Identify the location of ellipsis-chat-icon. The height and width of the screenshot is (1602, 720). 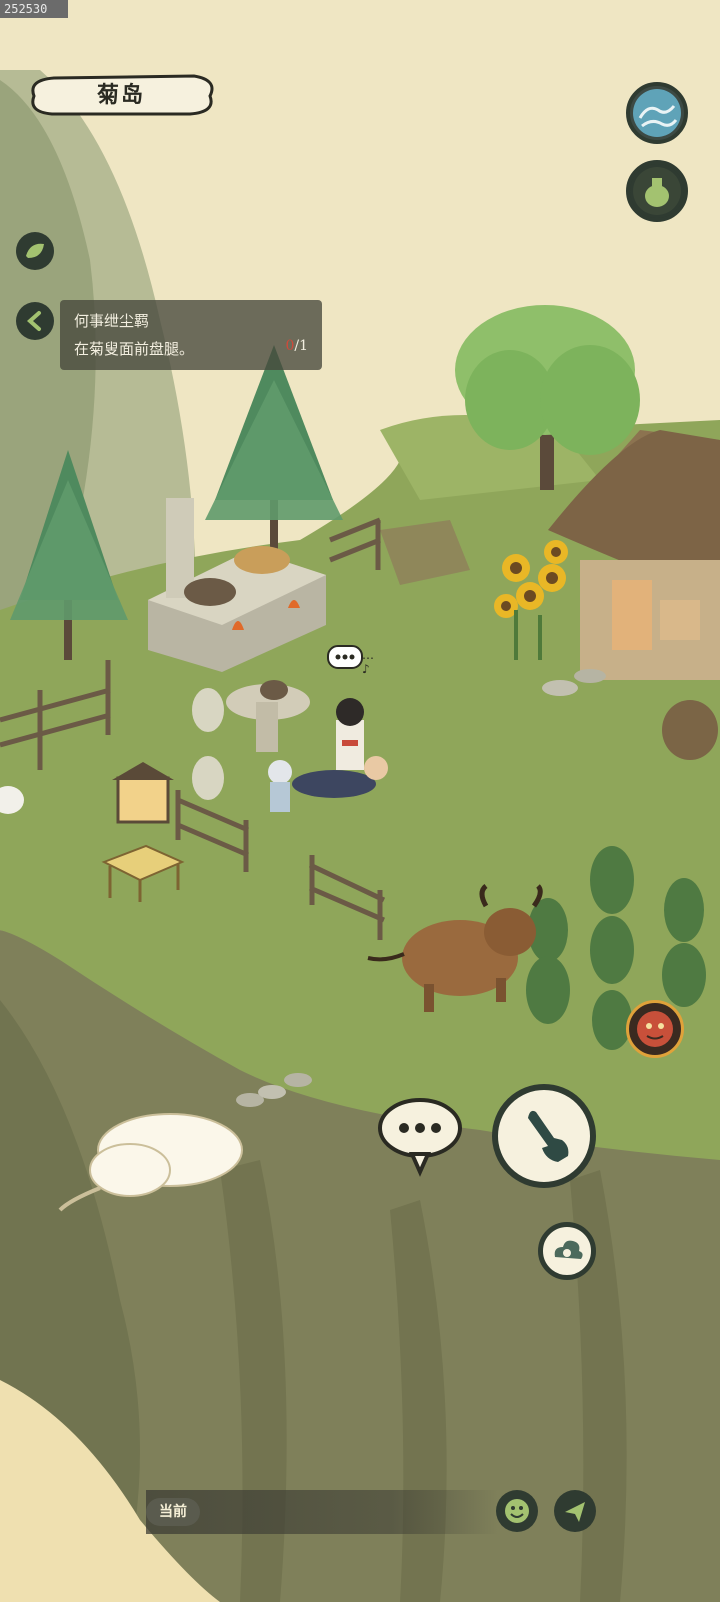
(420, 1137).